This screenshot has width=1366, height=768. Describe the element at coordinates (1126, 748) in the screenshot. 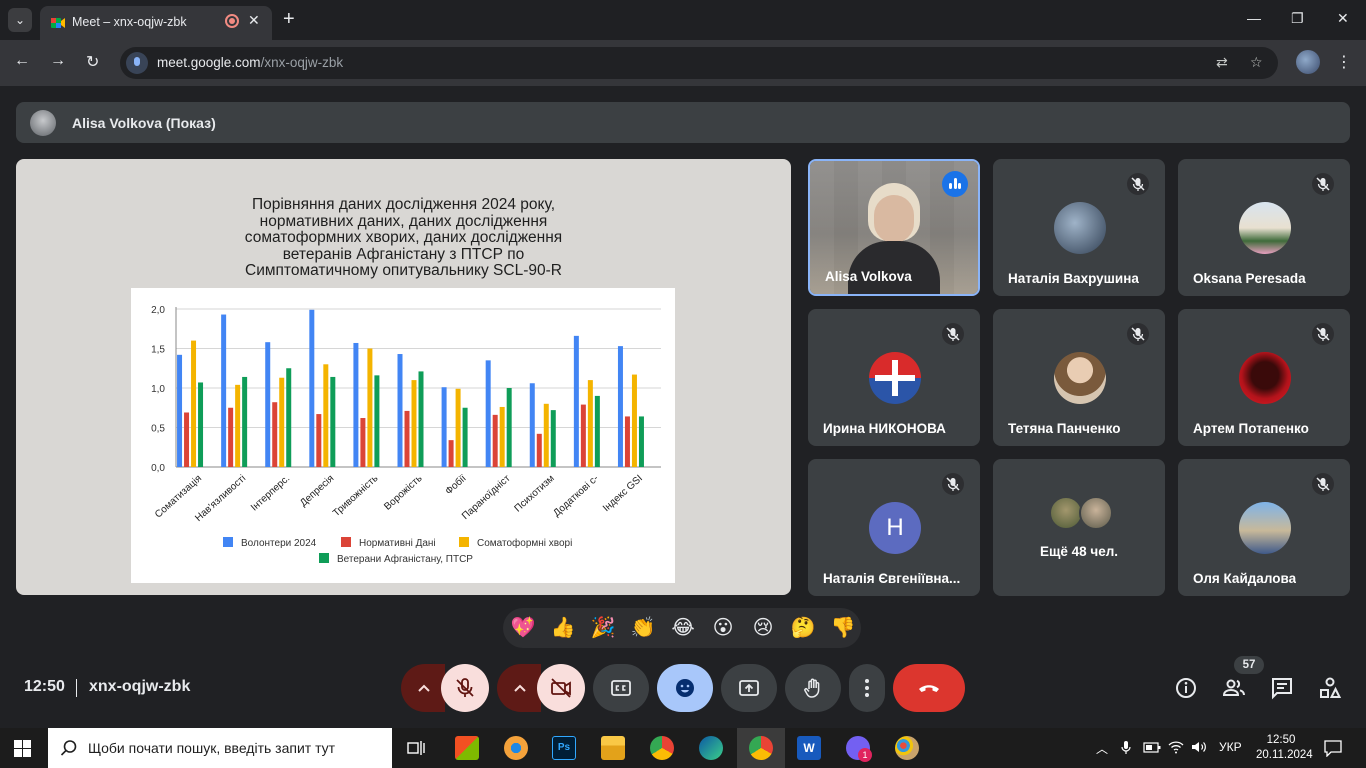

I see `tray-mic-icon` at that location.